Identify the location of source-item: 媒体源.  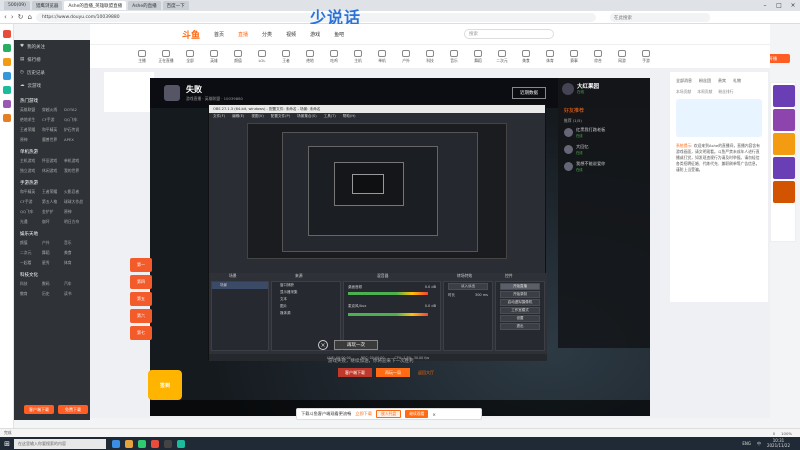
(306, 313).